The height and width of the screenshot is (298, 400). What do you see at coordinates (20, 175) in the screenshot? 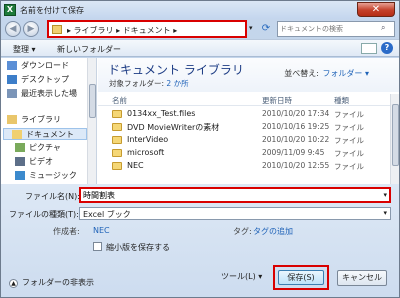
I see `music-icon` at bounding box center [20, 175].